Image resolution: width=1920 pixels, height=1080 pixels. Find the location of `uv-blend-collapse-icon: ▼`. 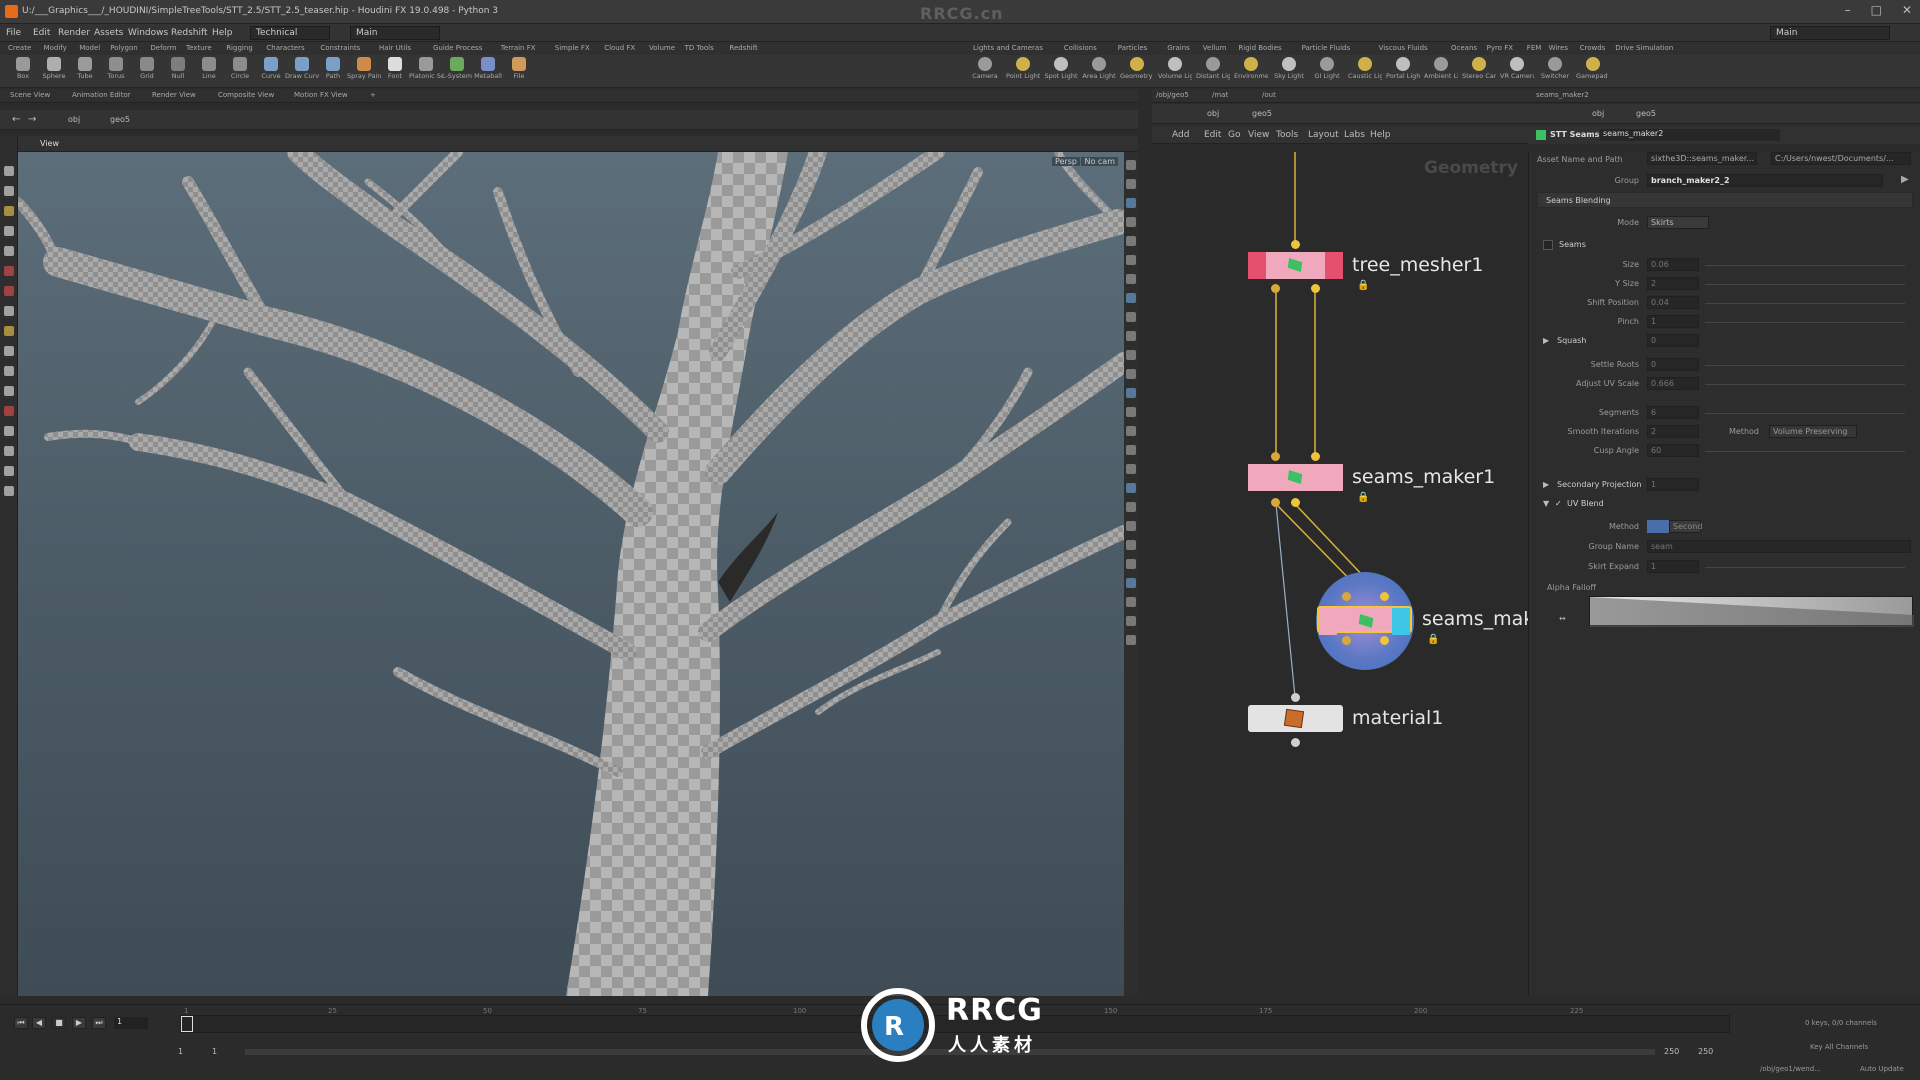

uv-blend-collapse-icon: ▼ is located at coordinates (1546, 503).